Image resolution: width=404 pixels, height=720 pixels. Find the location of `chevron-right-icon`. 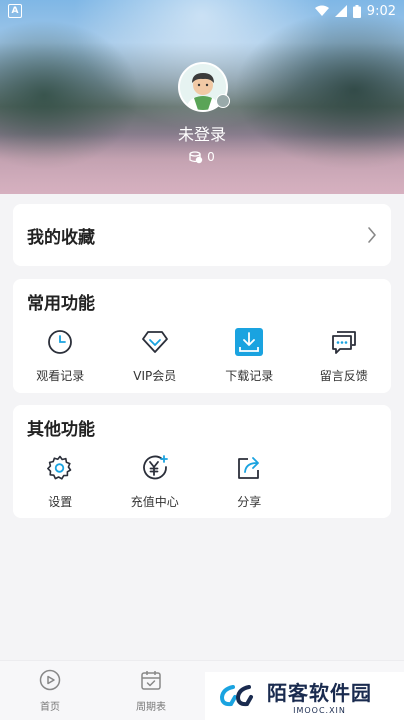

chevron-right-icon is located at coordinates (372, 235).